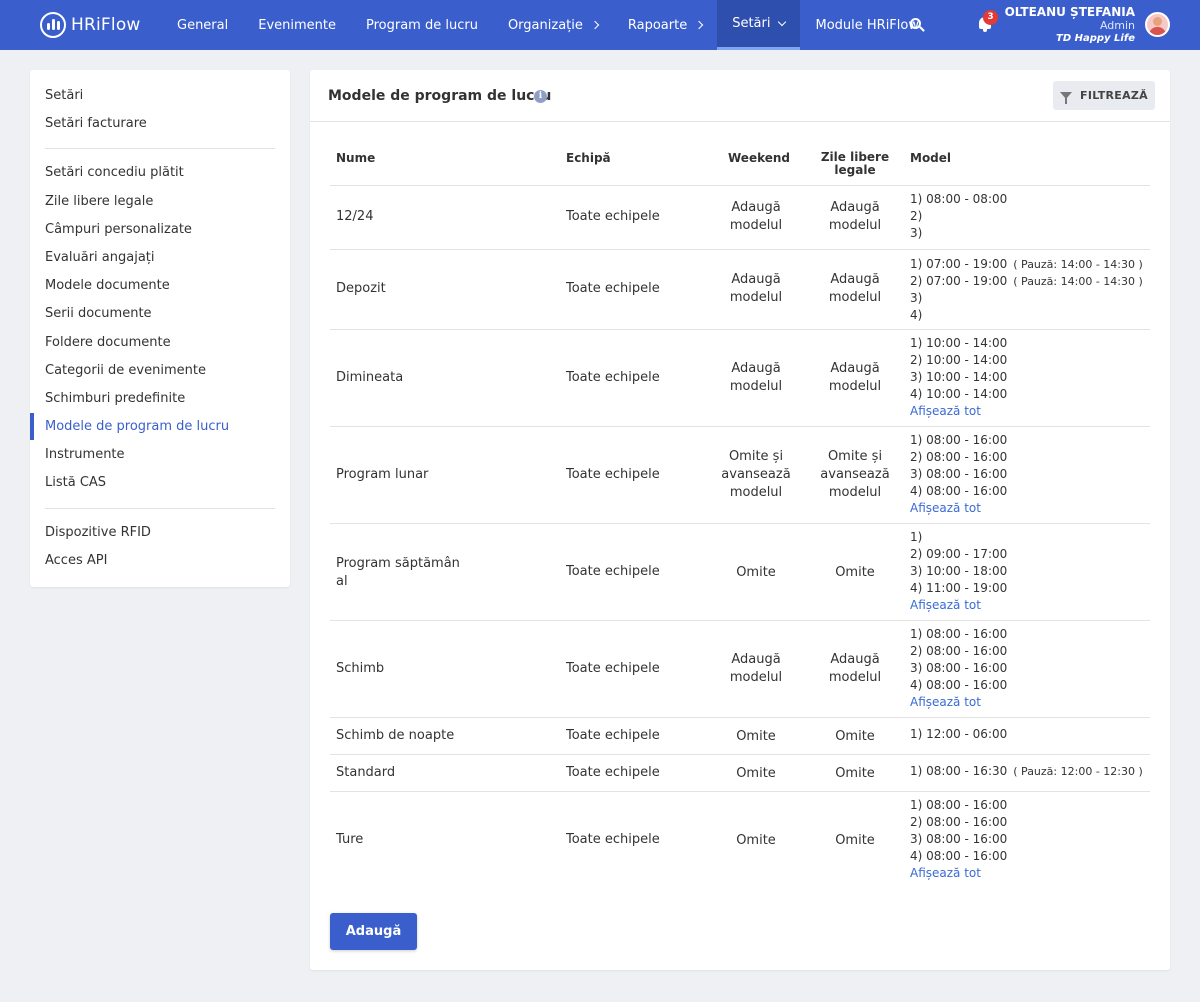  I want to click on app-logo: HRiFlow, so click(90, 25).